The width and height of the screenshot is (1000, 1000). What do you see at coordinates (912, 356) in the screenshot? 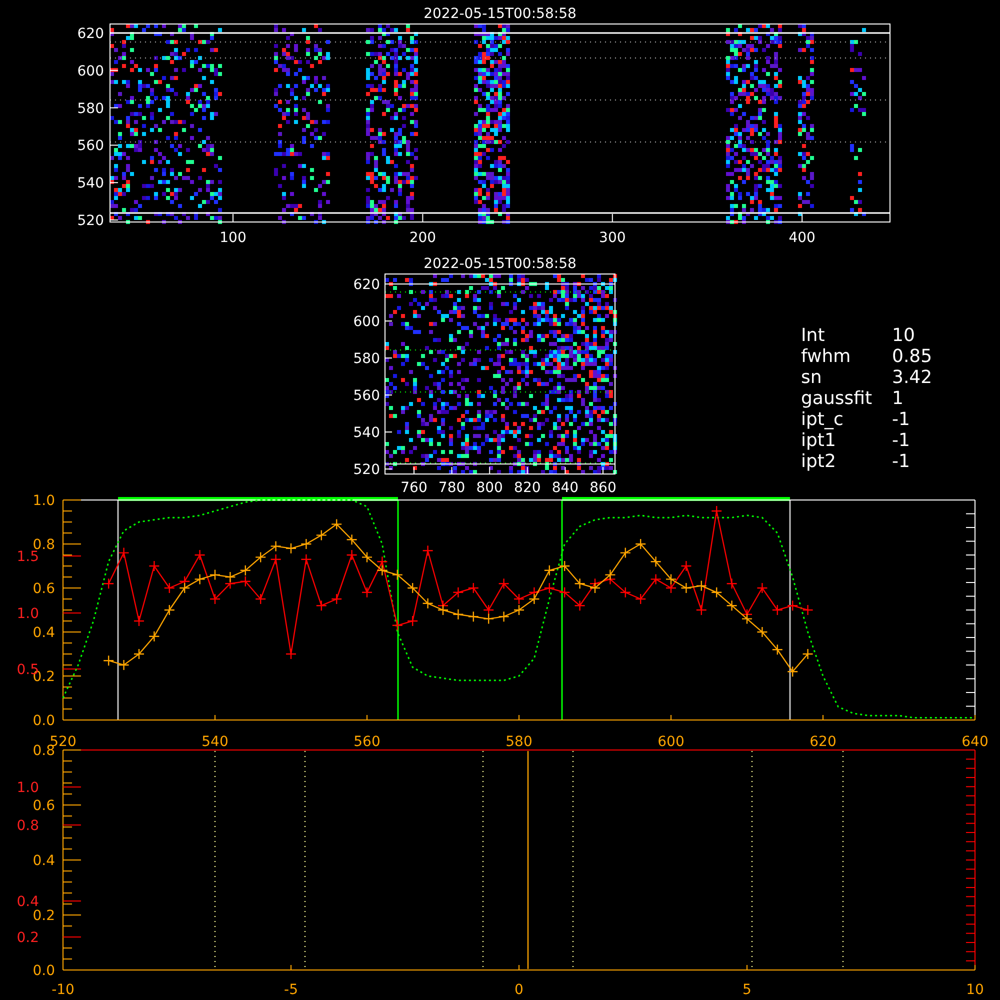
I see `fit-parameter-value: 0.85` at bounding box center [912, 356].